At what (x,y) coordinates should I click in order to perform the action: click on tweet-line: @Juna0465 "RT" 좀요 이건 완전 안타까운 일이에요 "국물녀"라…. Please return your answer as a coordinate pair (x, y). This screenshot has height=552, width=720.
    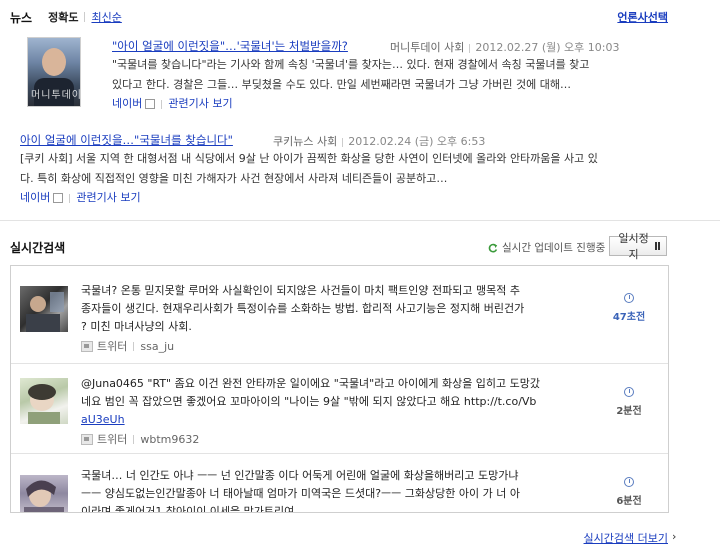
    Looking at the image, I should click on (311, 383).